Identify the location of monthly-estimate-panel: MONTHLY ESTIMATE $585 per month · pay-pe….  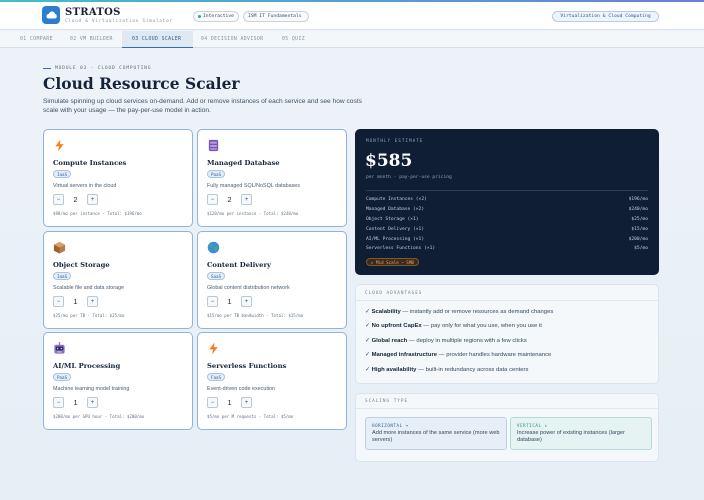
(507, 202).